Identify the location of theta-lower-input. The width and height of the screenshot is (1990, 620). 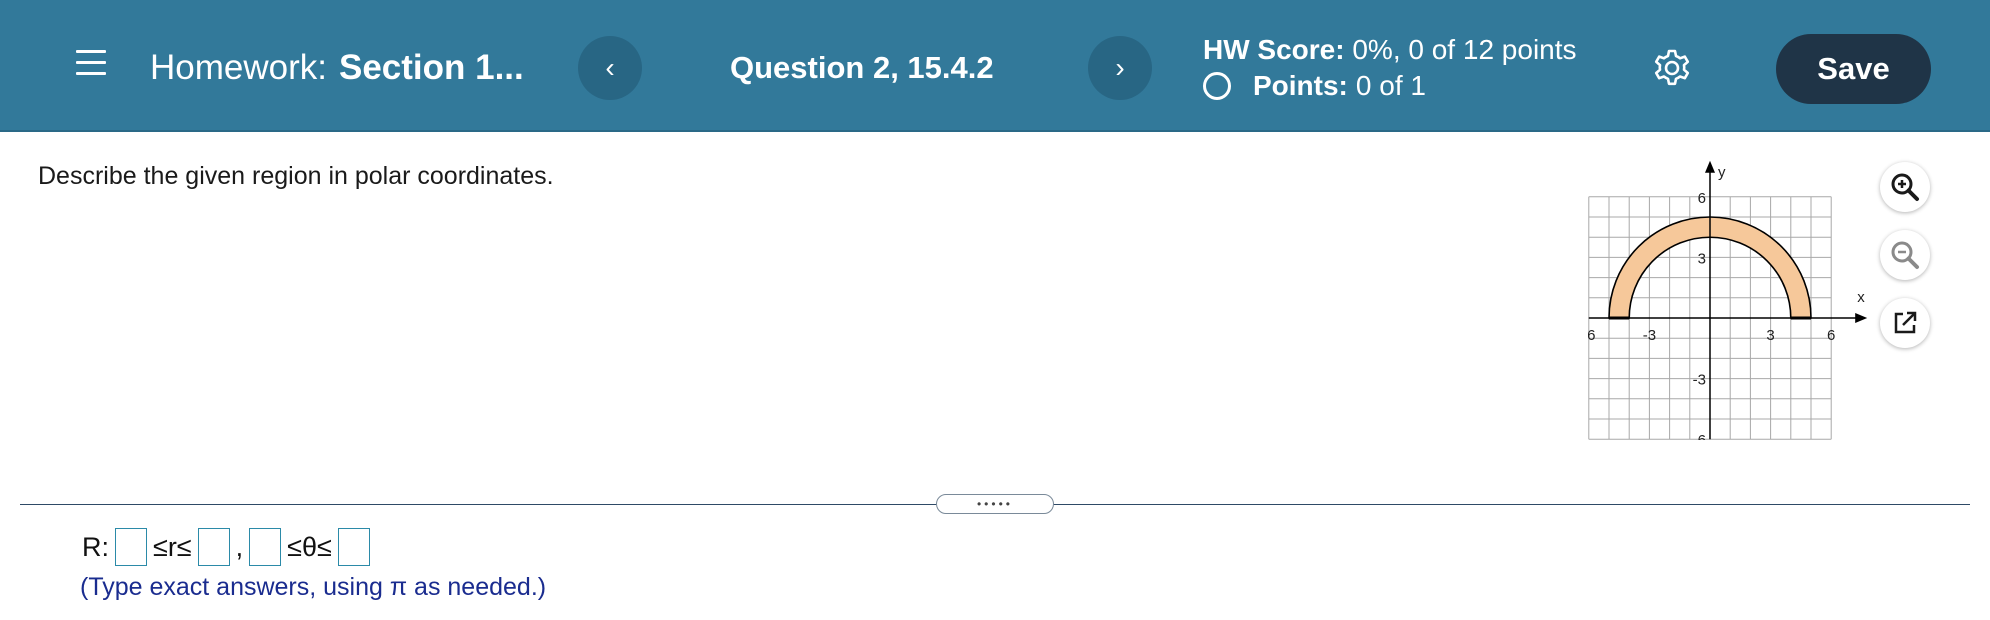
(265, 547).